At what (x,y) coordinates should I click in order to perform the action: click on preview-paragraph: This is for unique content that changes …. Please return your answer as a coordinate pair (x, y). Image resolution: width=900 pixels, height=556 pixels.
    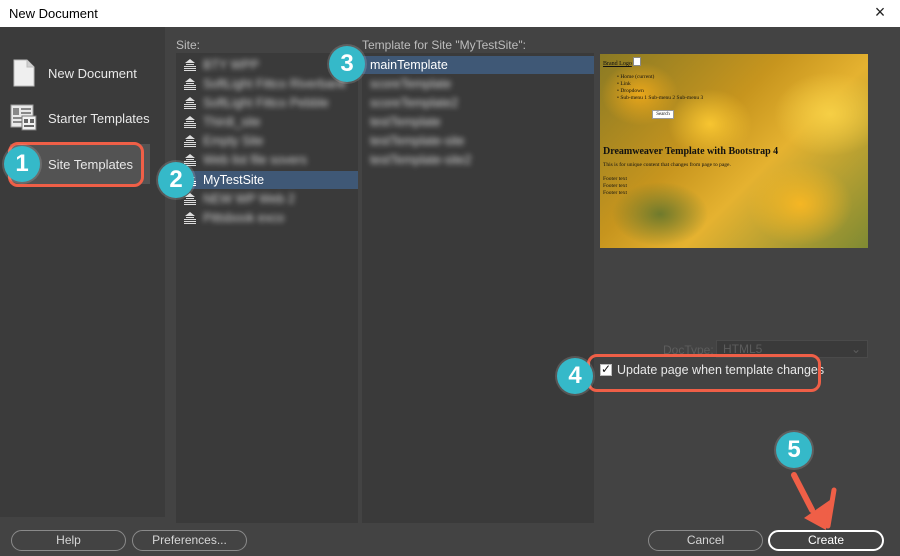
    Looking at the image, I should click on (667, 165).